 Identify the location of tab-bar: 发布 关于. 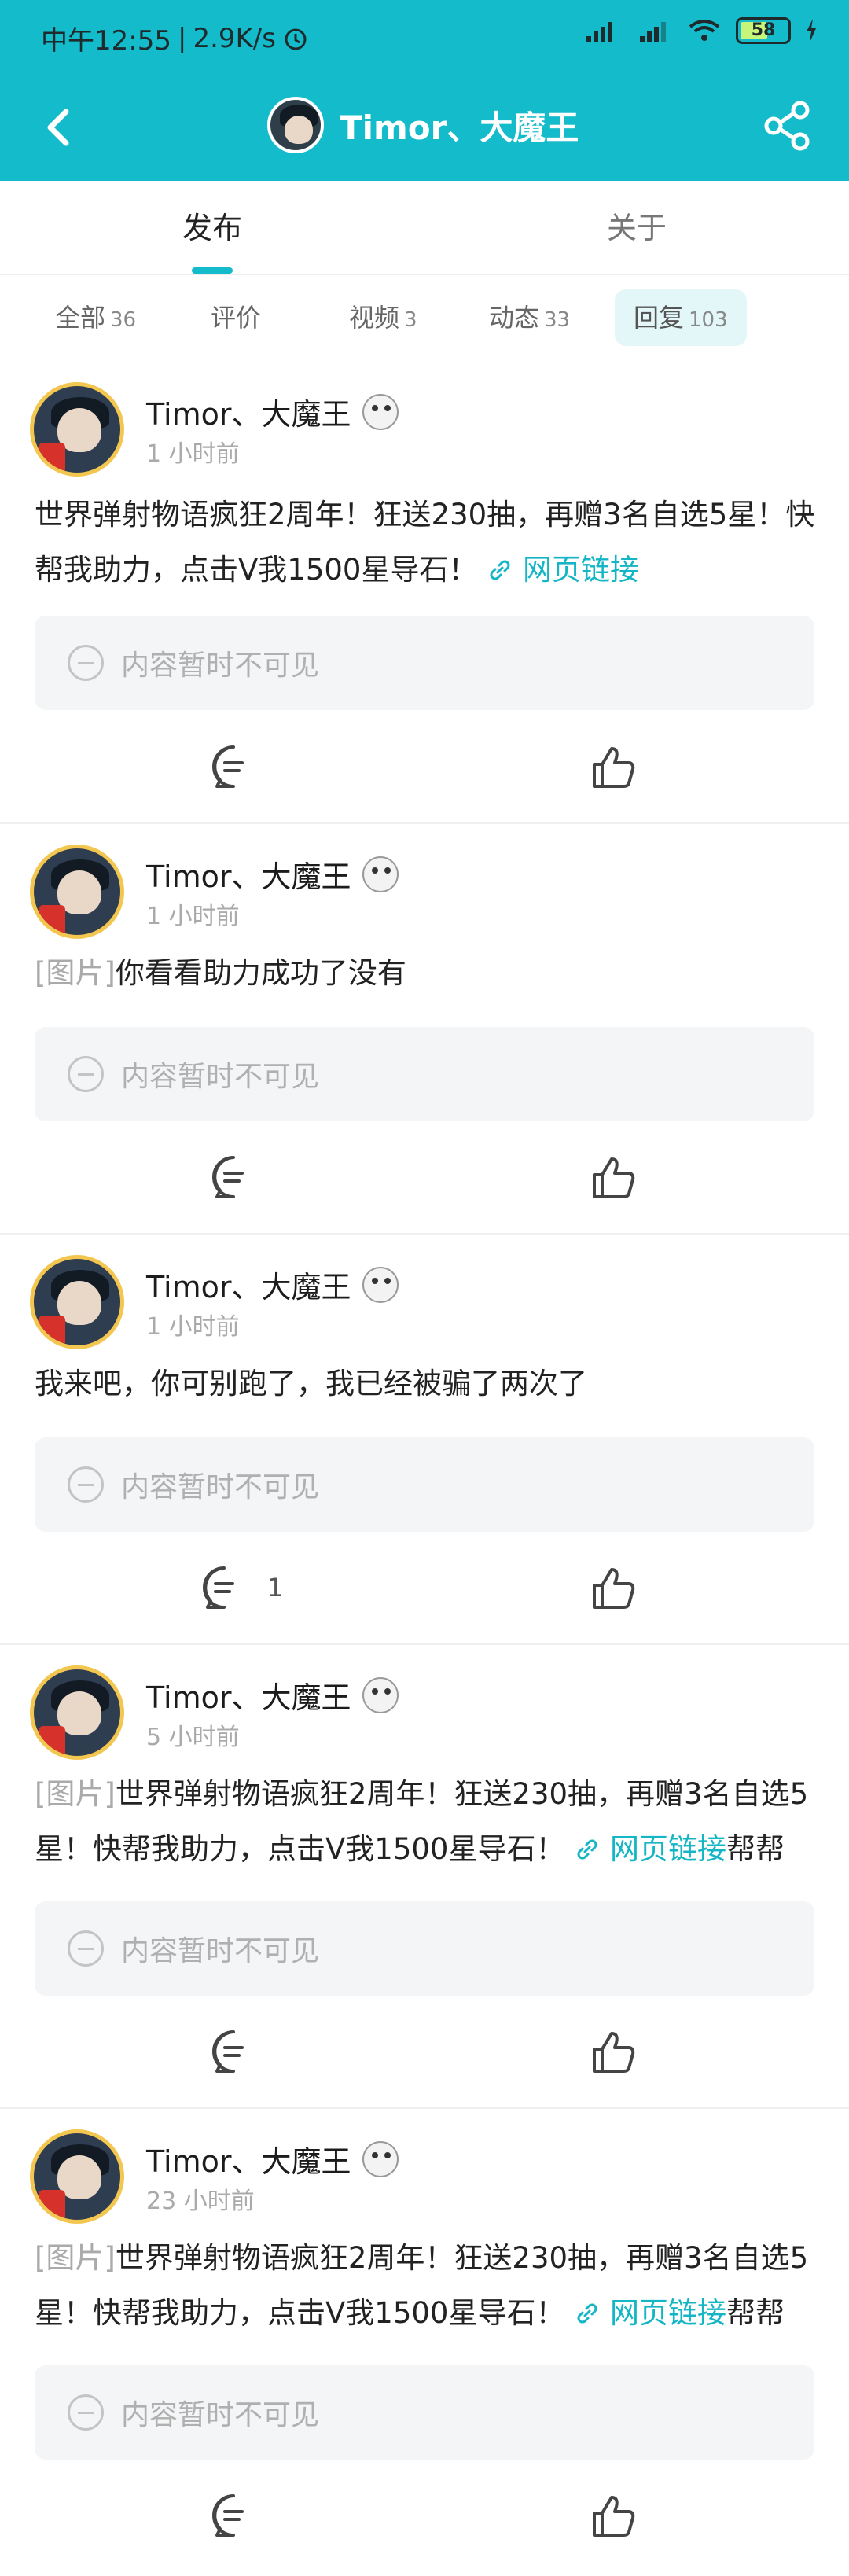
(424, 228).